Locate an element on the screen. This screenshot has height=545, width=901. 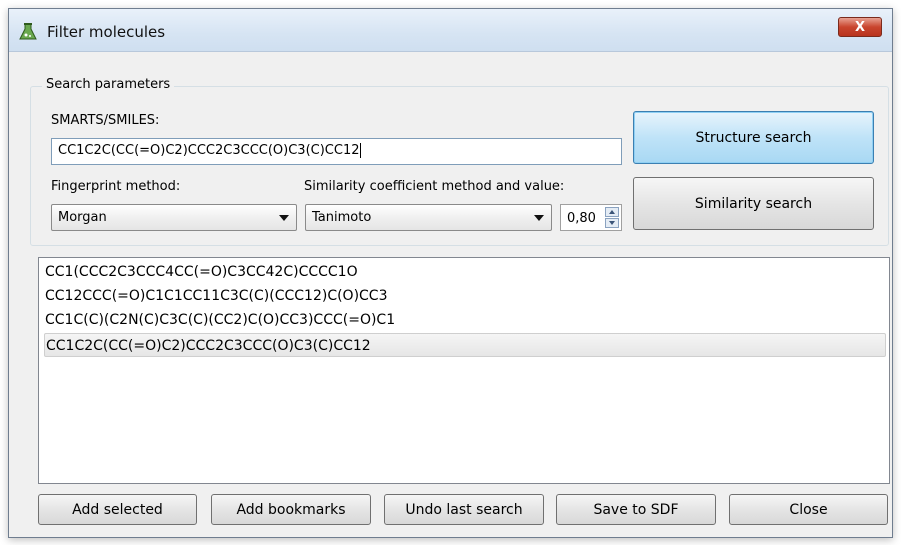
spin-buttons is located at coordinates (612, 217).